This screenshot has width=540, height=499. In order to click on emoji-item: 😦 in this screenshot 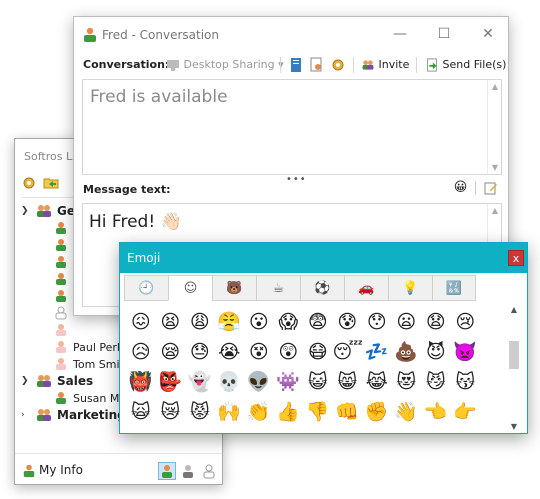, I will do `click(407, 322)`.